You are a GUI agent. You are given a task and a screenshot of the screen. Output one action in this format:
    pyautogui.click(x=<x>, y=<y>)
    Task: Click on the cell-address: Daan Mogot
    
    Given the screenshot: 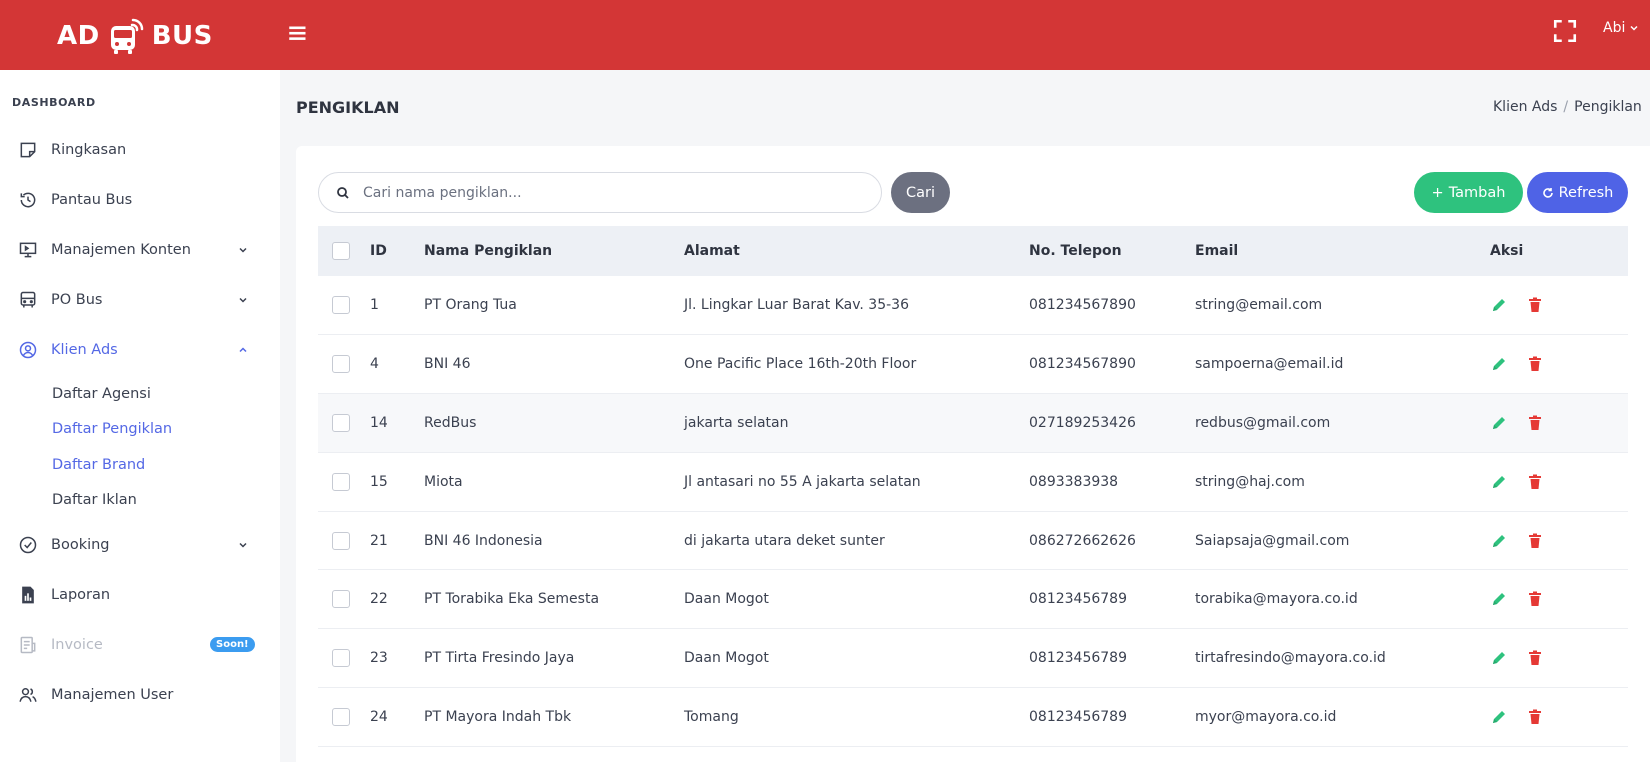 What is the action you would take?
    pyautogui.click(x=726, y=658)
    